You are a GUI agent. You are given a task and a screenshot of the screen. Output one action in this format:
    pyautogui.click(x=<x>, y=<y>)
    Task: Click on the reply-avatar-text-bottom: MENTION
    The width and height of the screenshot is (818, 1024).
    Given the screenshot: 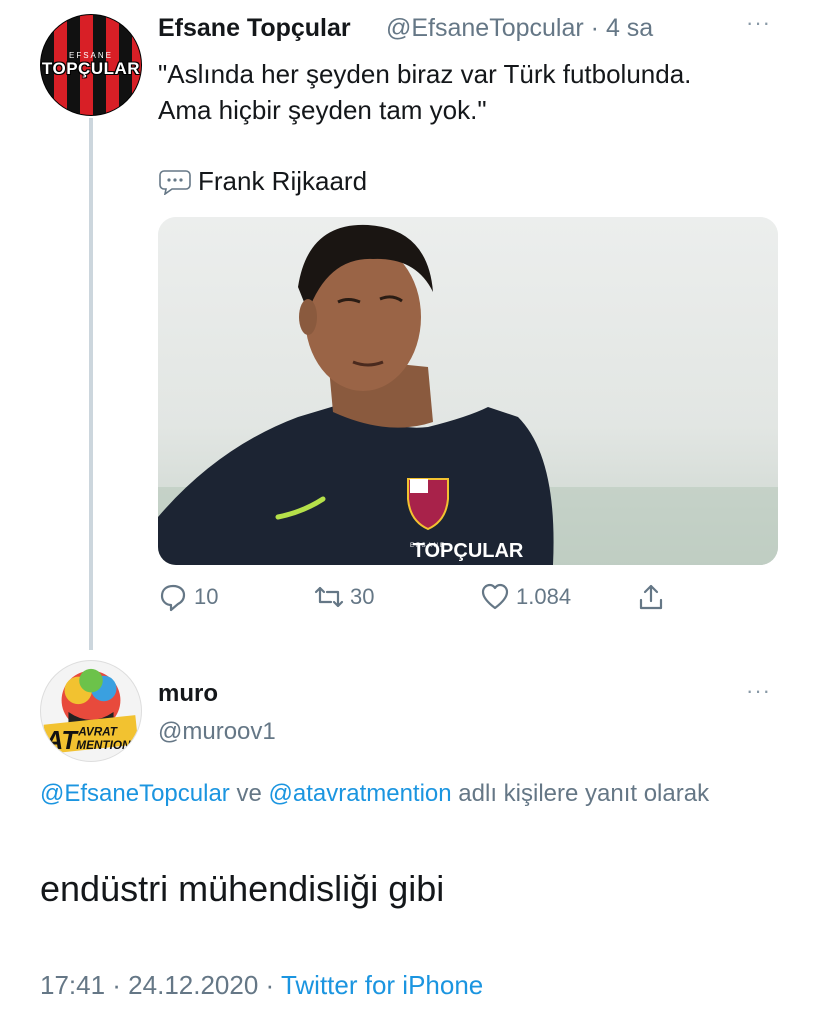 What is the action you would take?
    pyautogui.click(x=103, y=745)
    